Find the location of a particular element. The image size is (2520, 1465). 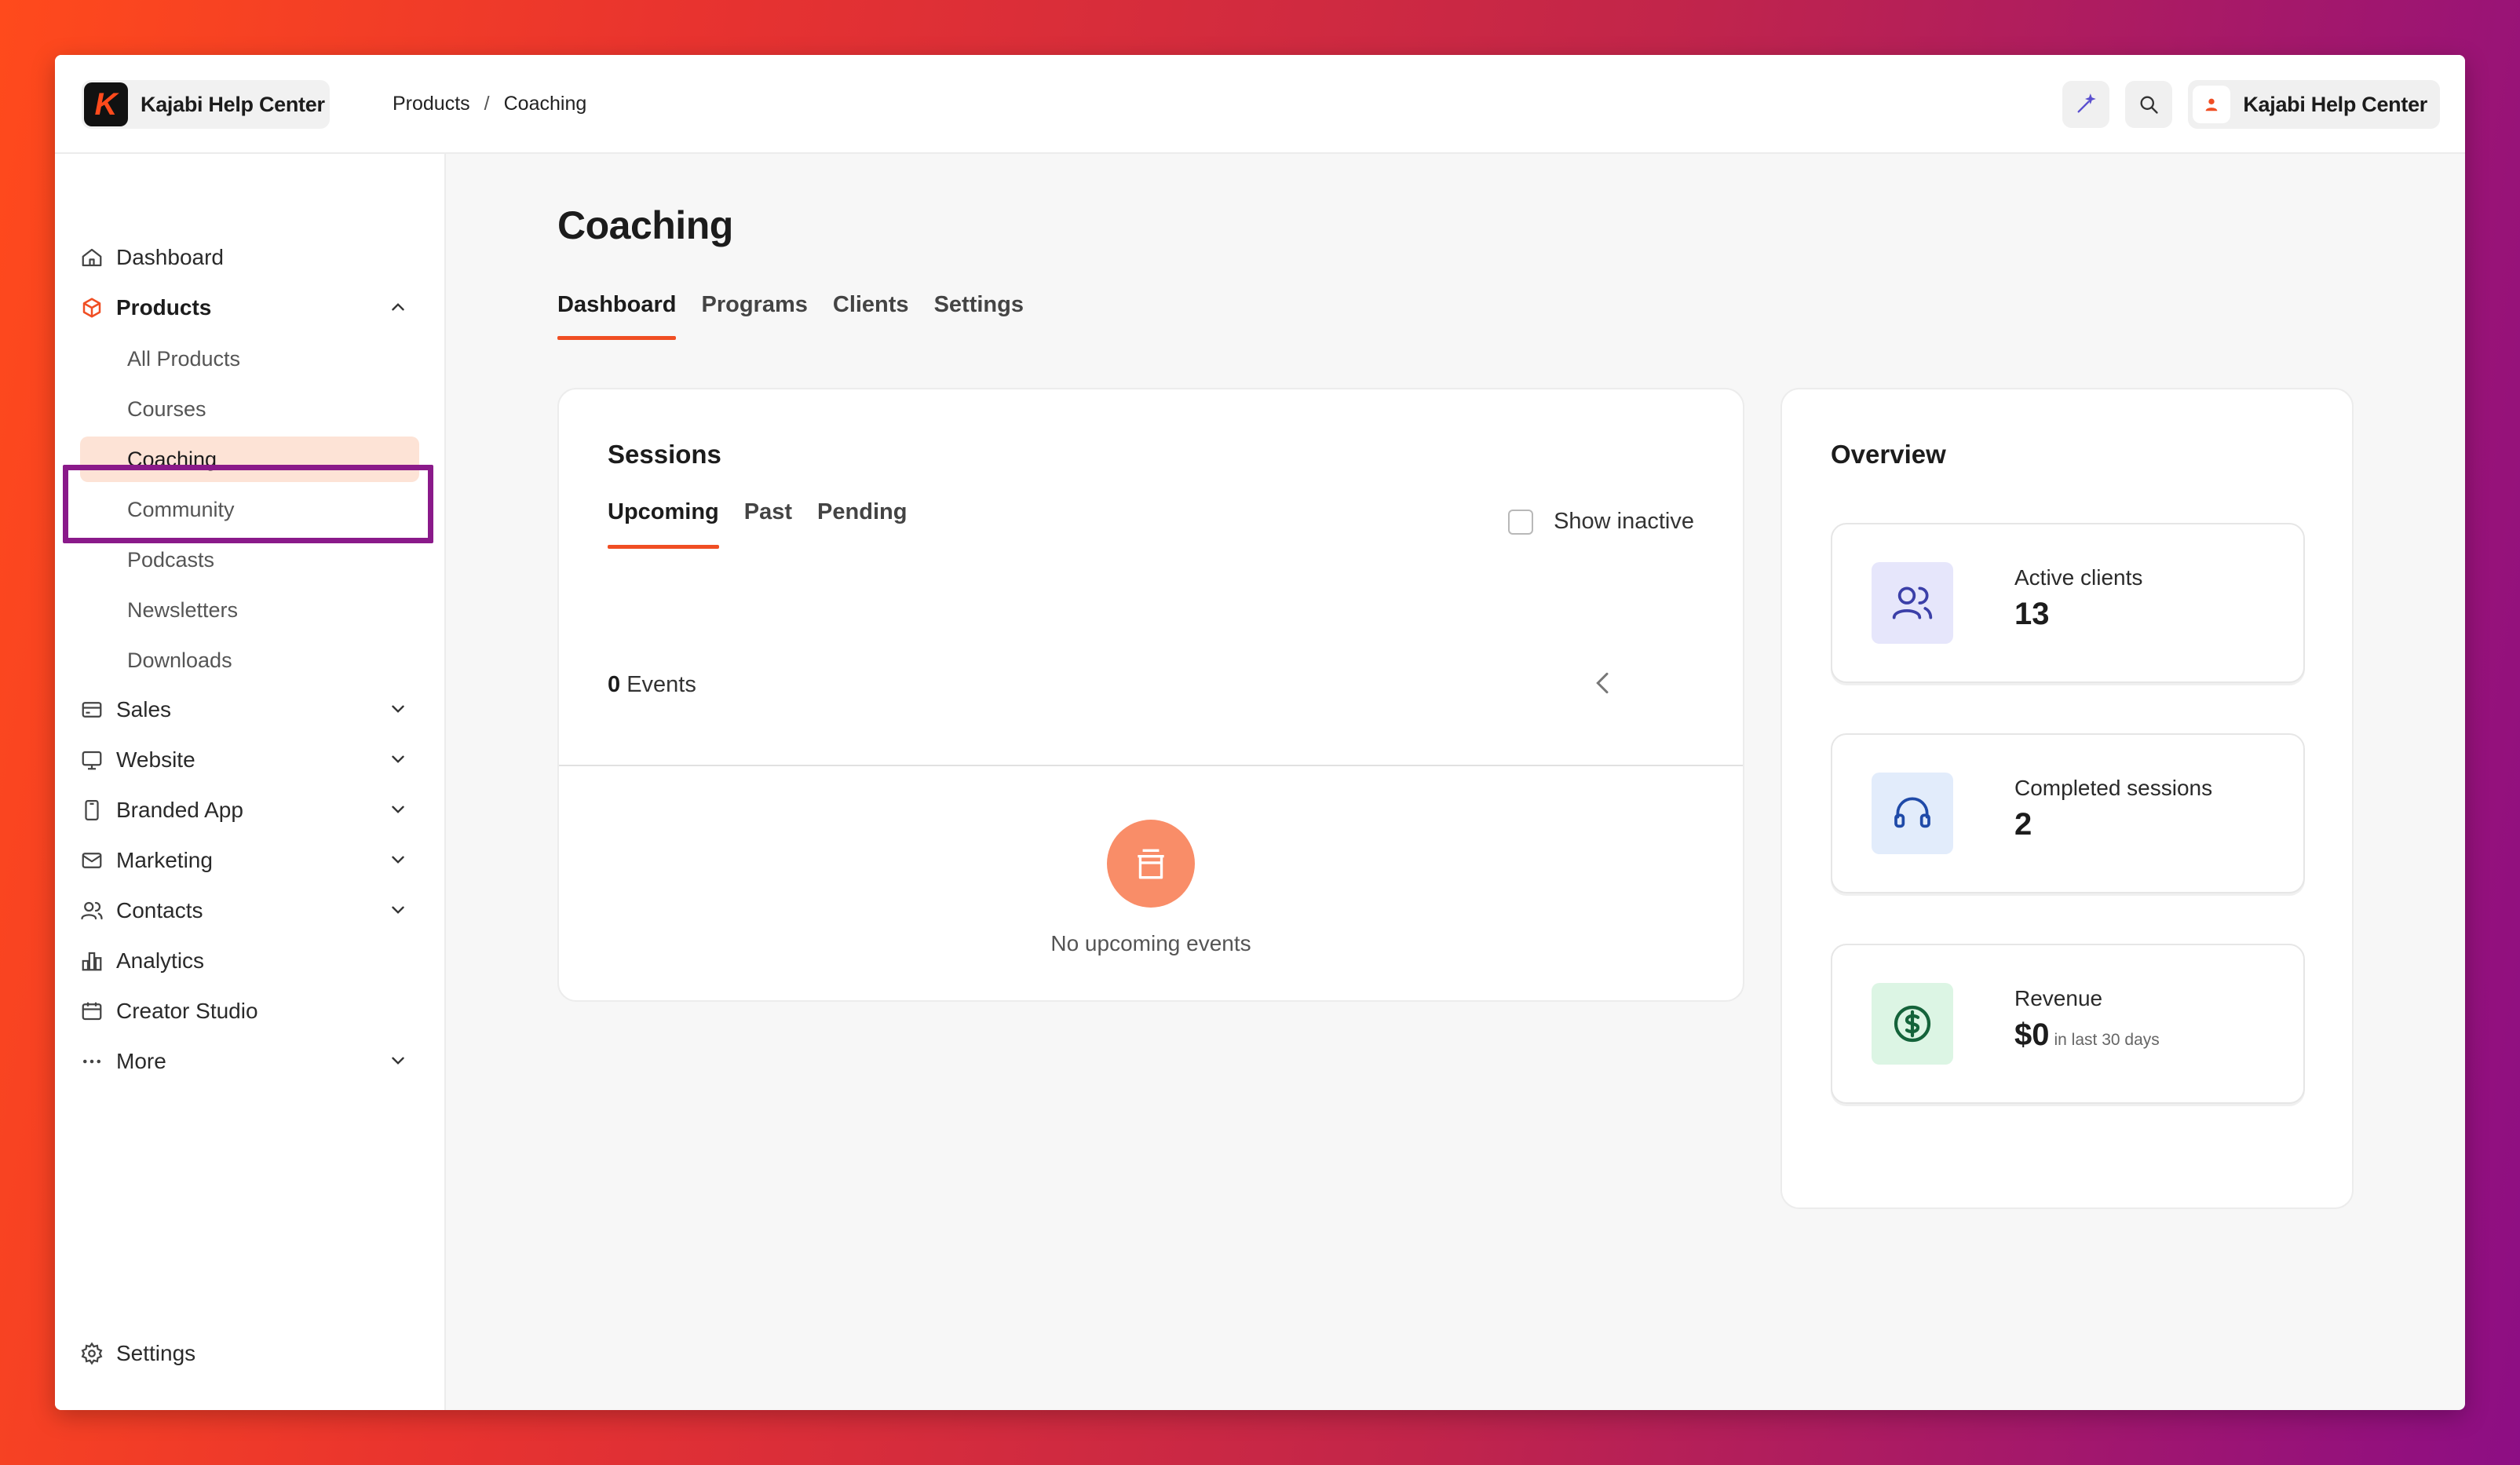

sidebar-item-label: Branded App is located at coordinates (179, 810).